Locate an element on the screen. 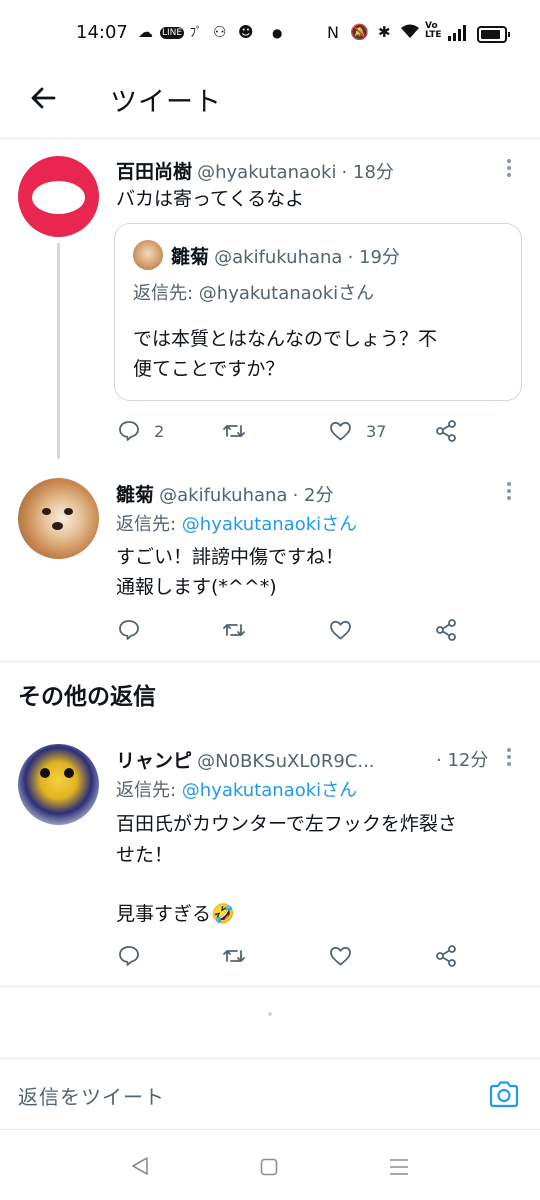 The height and width of the screenshot is (1200, 540). quote-reply-to-handle: @hyakutanaokiさん is located at coordinates (286, 293).